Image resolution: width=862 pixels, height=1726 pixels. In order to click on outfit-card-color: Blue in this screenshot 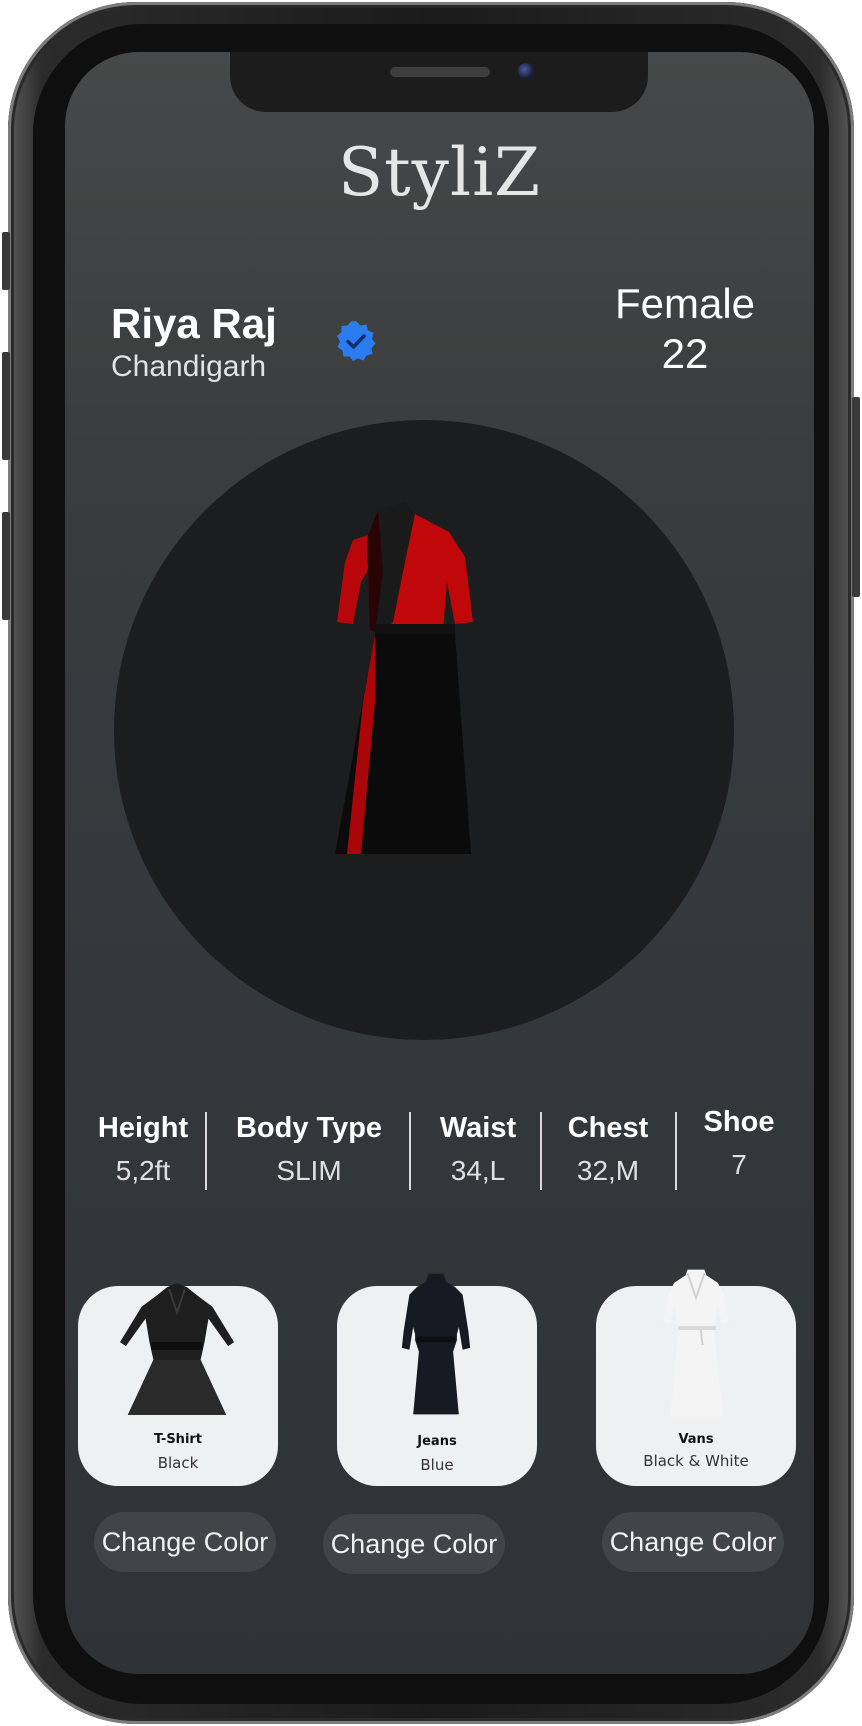, I will do `click(437, 1465)`.